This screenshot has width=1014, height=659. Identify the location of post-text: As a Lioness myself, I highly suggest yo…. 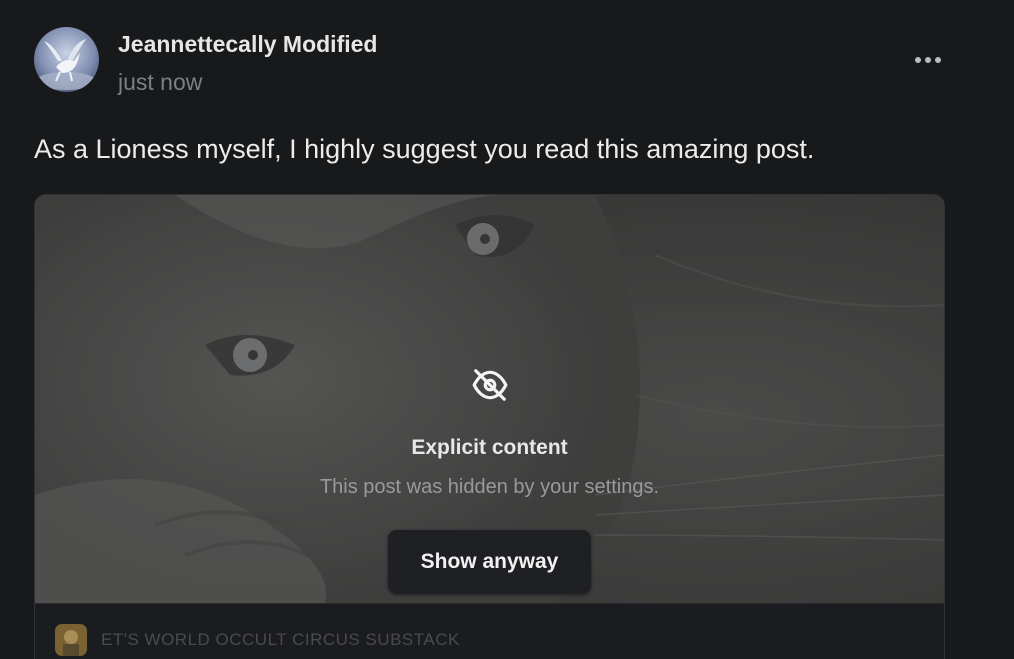
(424, 149).